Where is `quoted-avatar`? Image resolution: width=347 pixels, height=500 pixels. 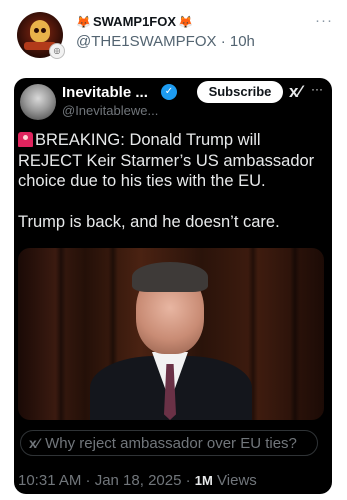 quoted-avatar is located at coordinates (38, 102).